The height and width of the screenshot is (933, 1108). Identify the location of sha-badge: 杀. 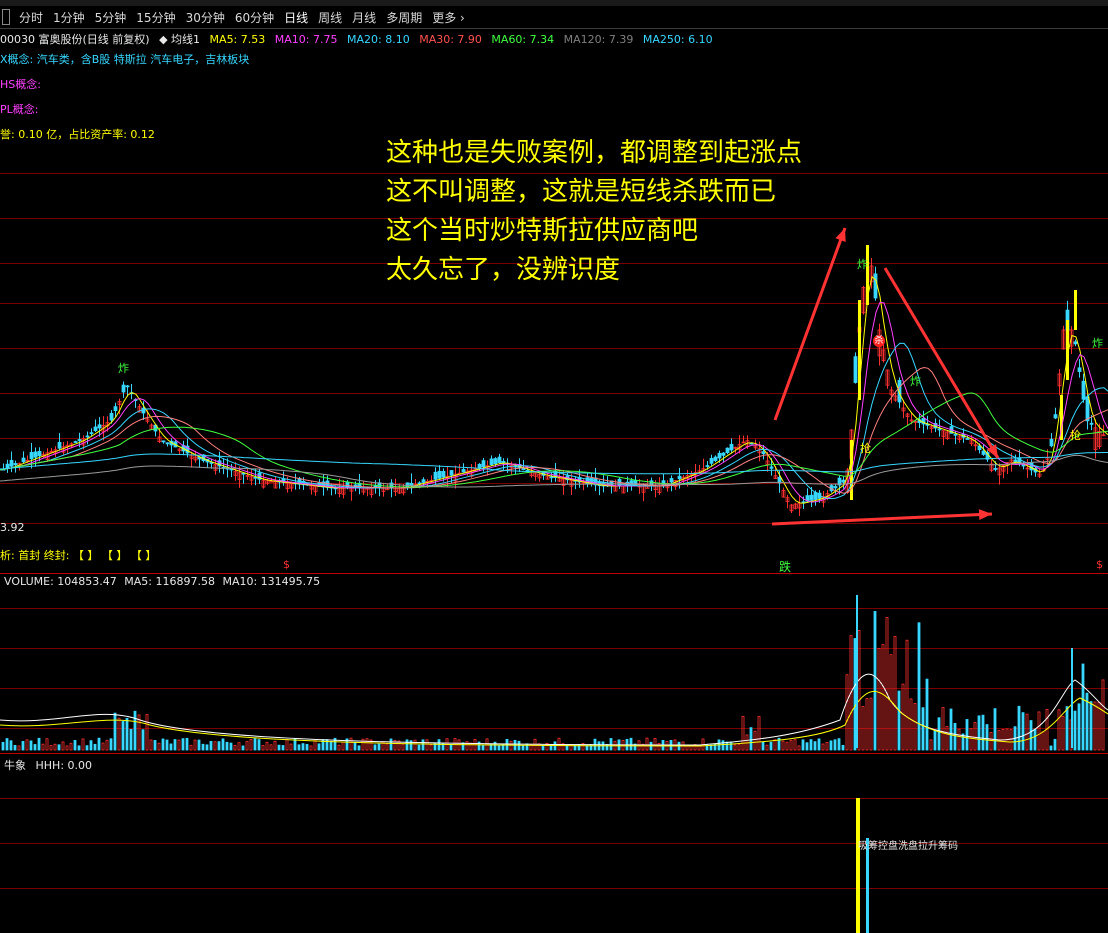
(879, 341).